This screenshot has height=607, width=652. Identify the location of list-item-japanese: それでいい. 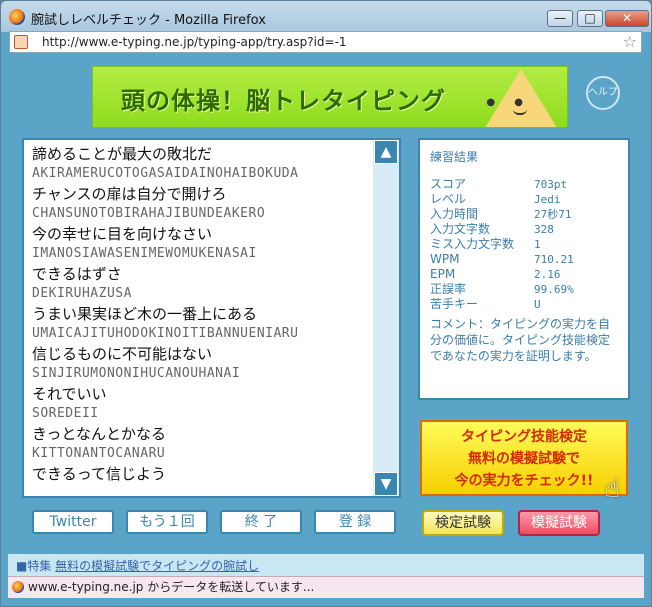
(69, 394).